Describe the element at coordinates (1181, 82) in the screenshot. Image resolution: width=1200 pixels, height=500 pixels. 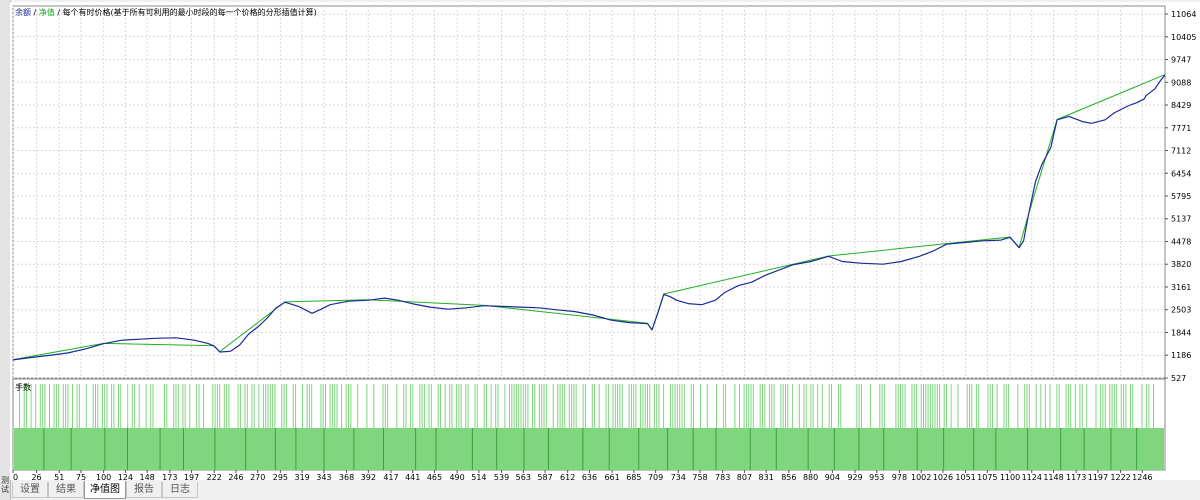
I see `y-tick-label: 9088` at that location.